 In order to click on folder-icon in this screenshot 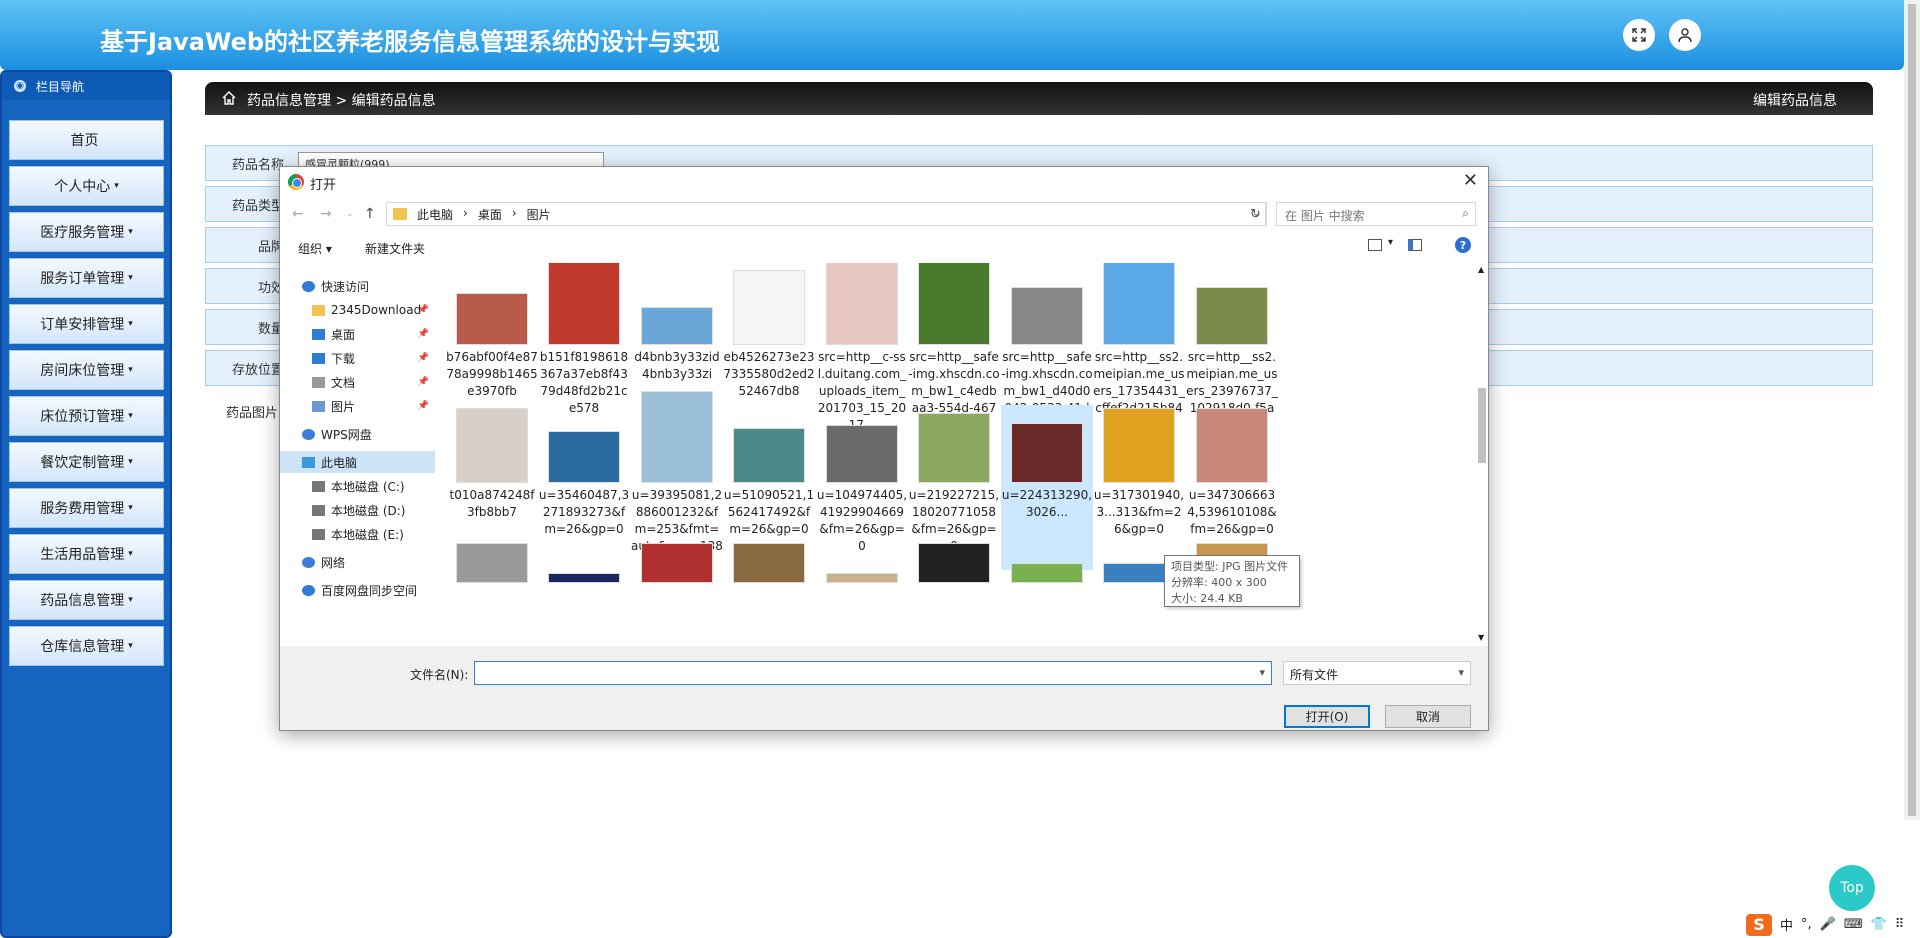, I will do `click(318, 310)`.